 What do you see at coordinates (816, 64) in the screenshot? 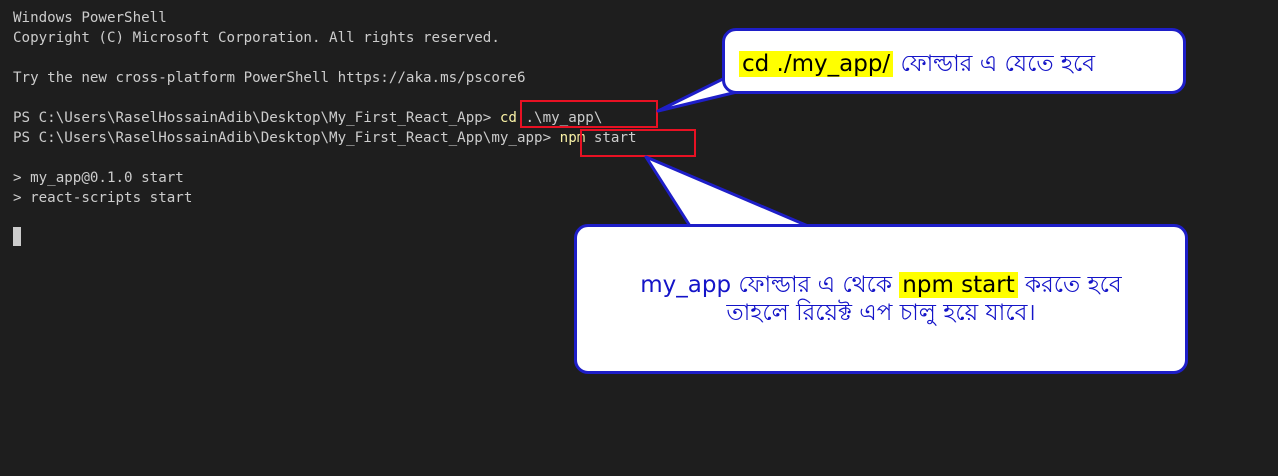
I see `callout-cd-highlight: cd ./my_app/` at bounding box center [816, 64].